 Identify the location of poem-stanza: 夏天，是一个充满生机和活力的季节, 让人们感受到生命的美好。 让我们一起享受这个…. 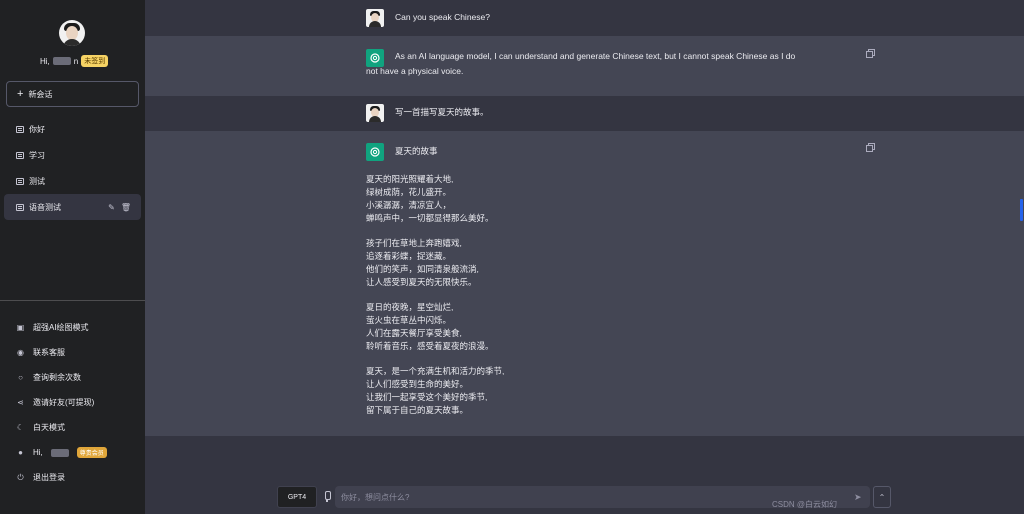
(435, 391).